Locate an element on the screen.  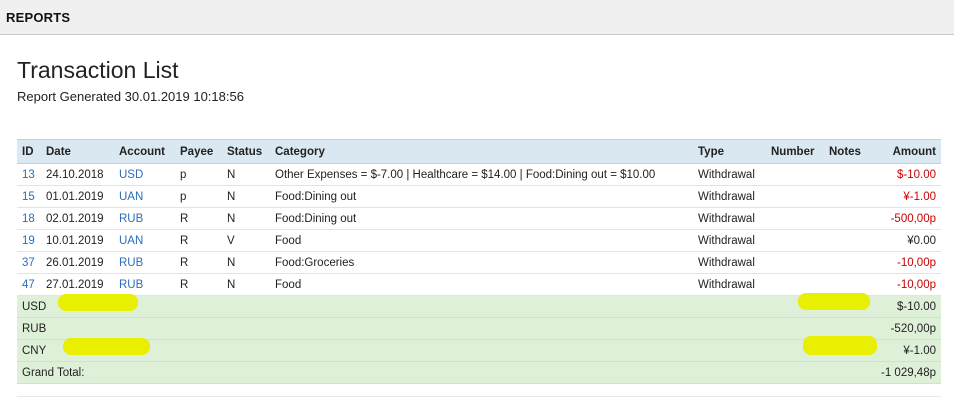
date-cell: 01.01.2019 is located at coordinates (77, 196).